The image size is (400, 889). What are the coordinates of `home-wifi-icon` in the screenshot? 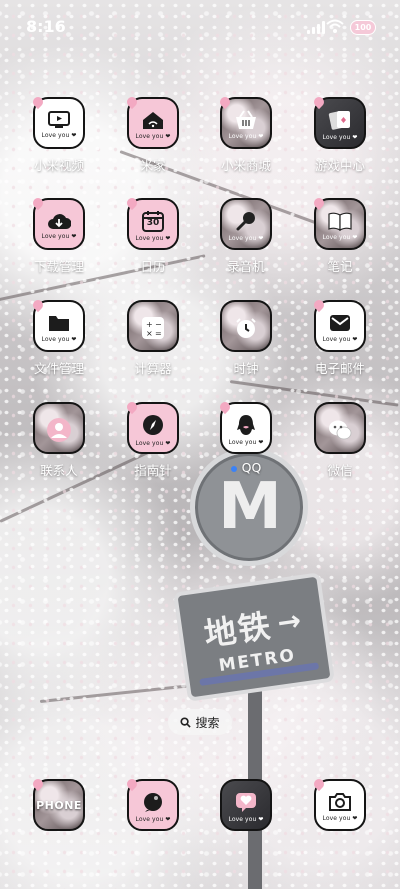 It's located at (153, 120).